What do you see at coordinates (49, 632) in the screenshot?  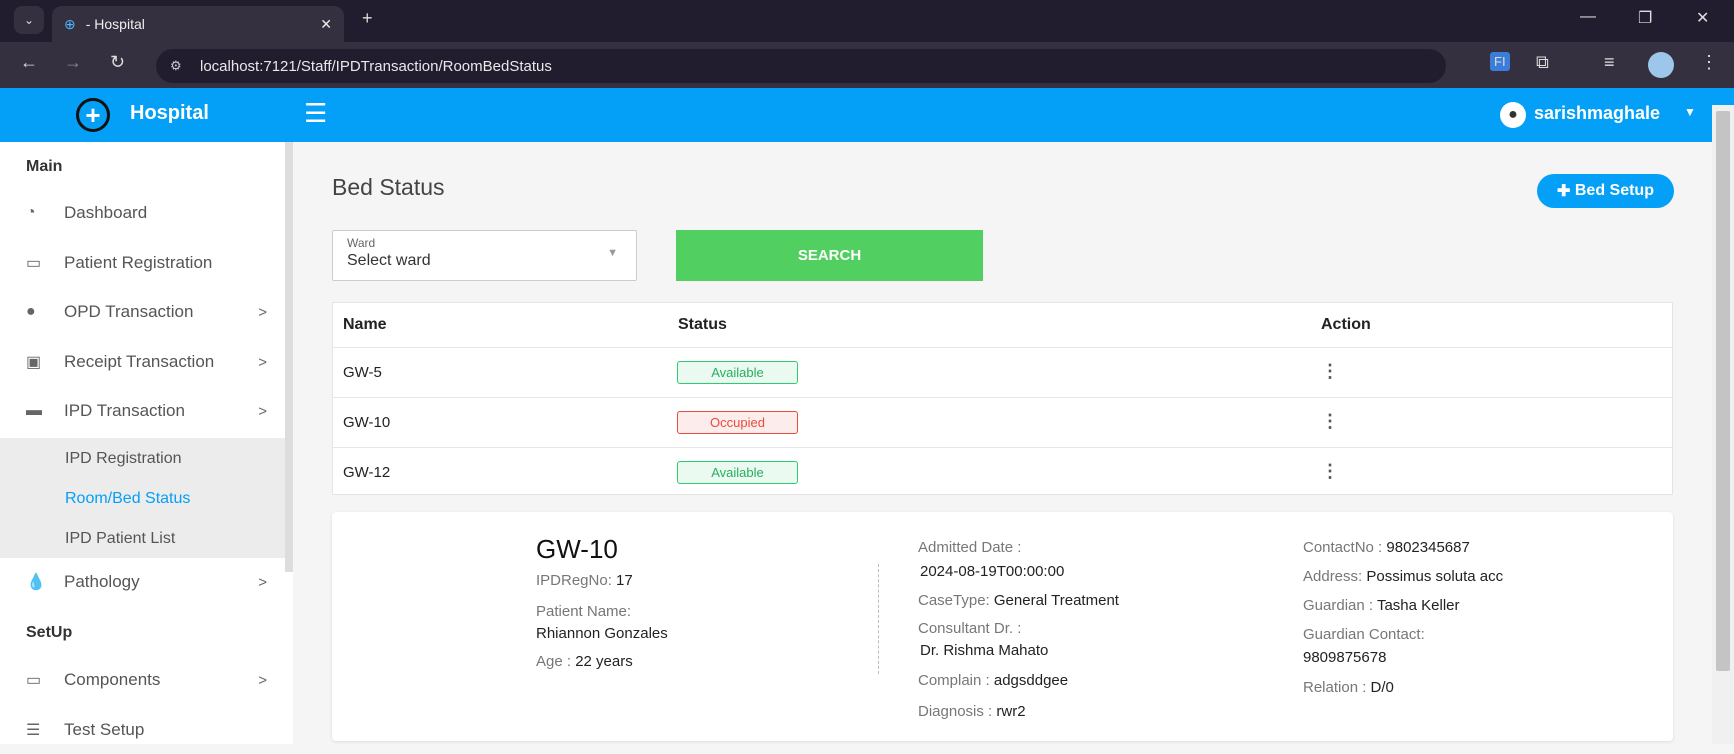 I see `section-setup: SetUp` at bounding box center [49, 632].